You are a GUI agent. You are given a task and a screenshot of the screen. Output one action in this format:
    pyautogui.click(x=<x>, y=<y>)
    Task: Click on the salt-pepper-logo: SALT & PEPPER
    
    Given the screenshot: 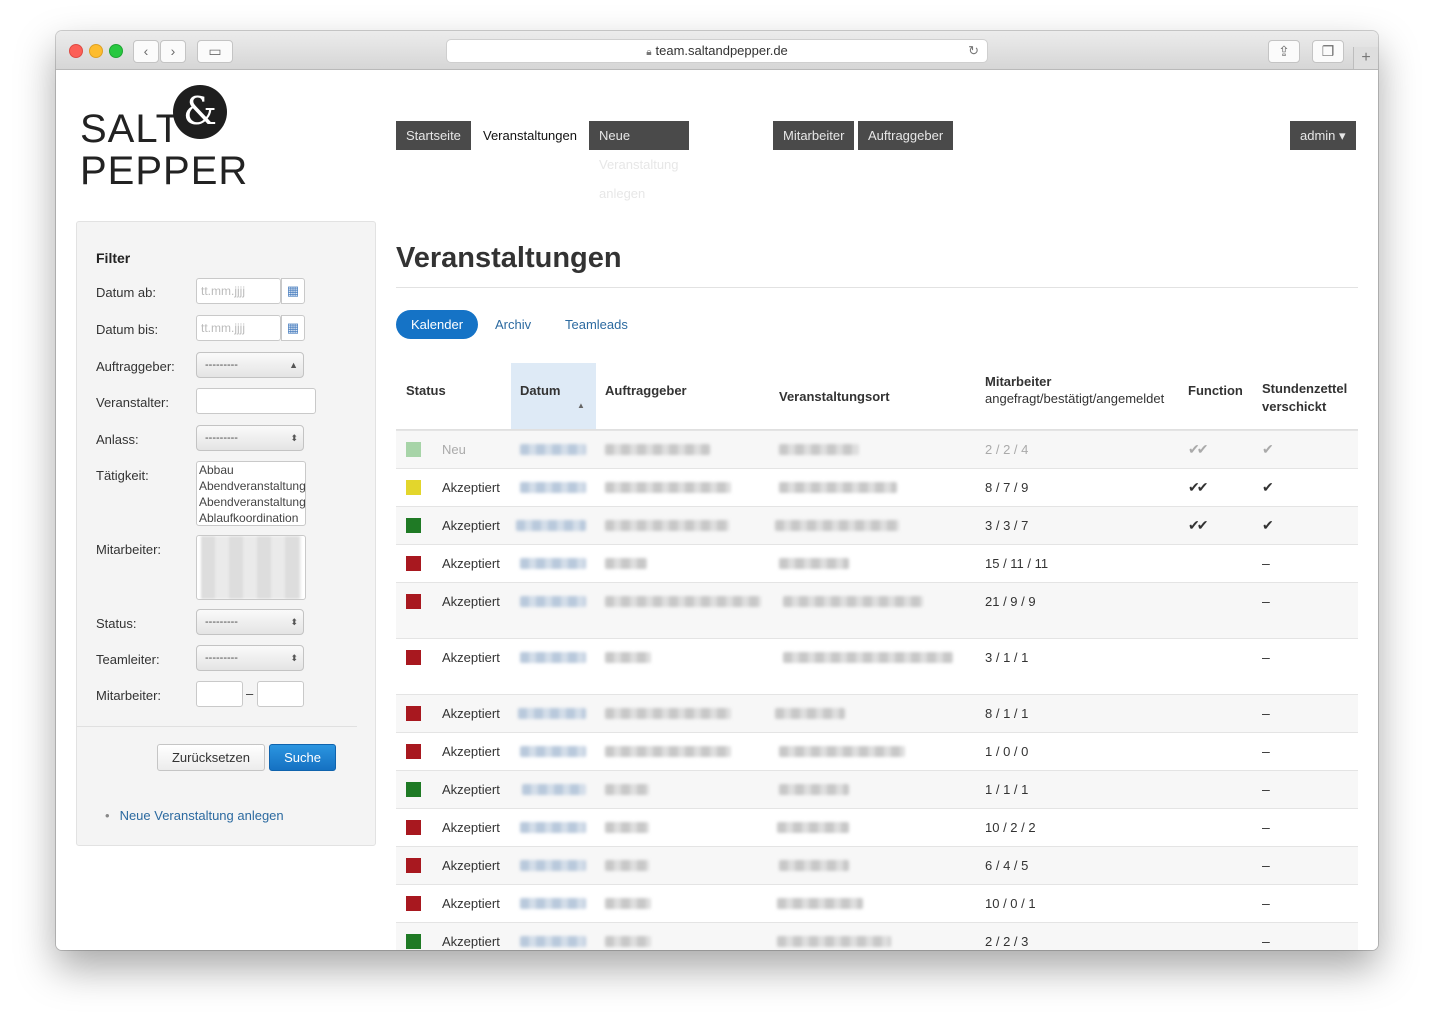 What is the action you would take?
    pyautogui.click(x=163, y=139)
    